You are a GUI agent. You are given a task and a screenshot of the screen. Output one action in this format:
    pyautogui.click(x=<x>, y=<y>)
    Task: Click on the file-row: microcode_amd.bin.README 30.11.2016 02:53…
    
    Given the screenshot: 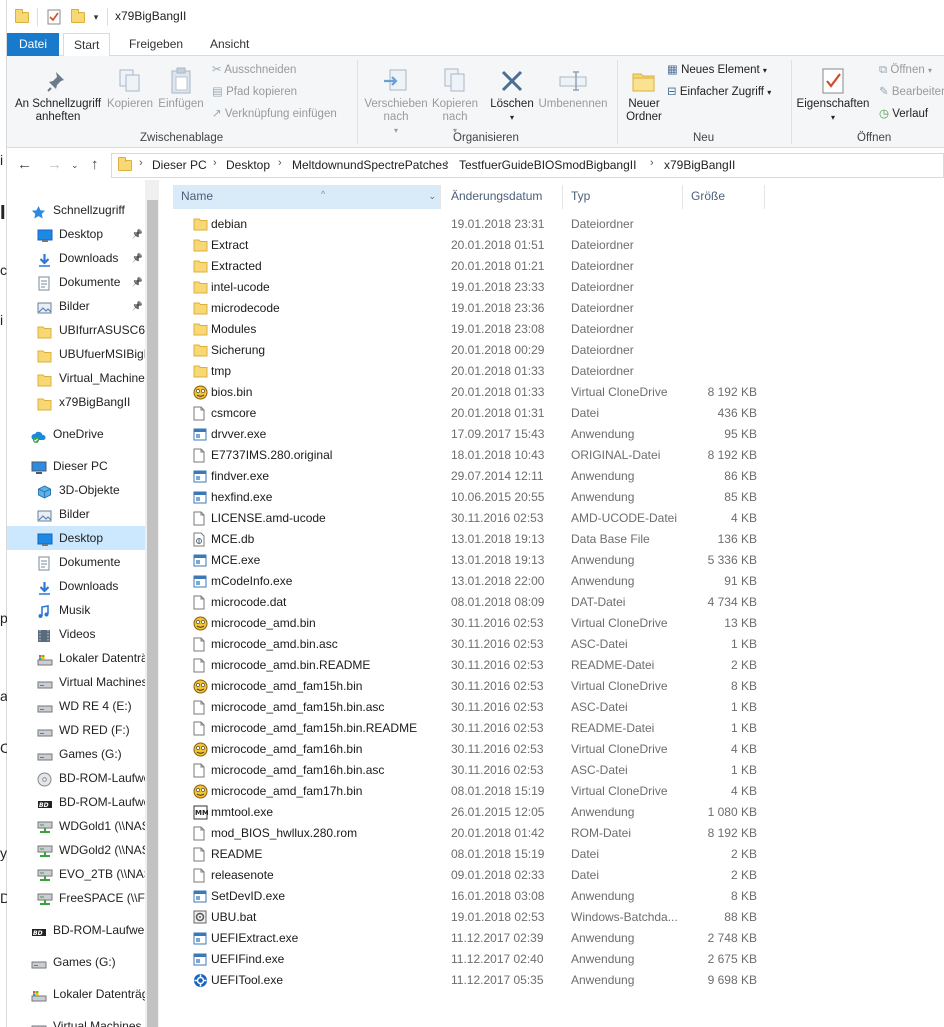 What is the action you would take?
    pyautogui.click(x=551, y=665)
    